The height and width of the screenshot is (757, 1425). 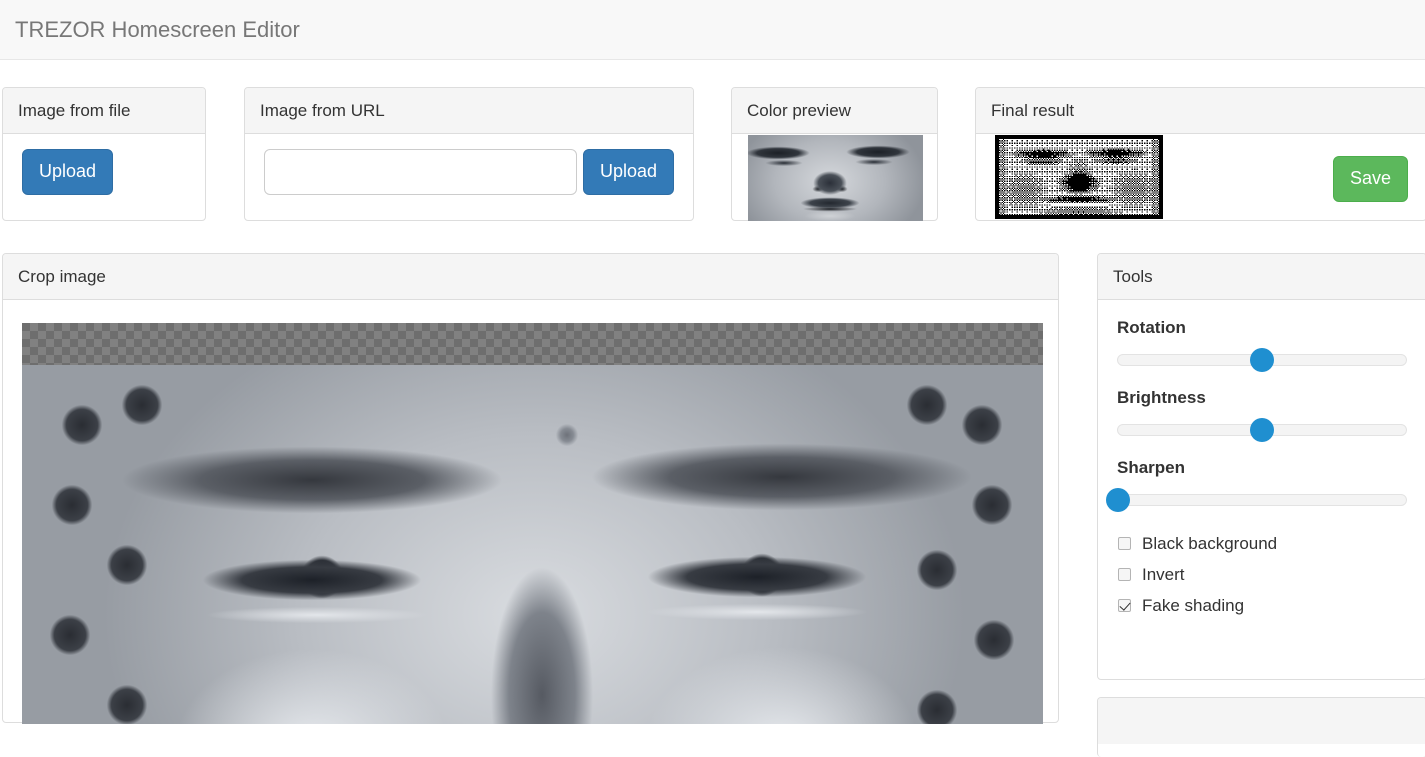 I want to click on black-background-checkbox, so click(x=1124, y=543).